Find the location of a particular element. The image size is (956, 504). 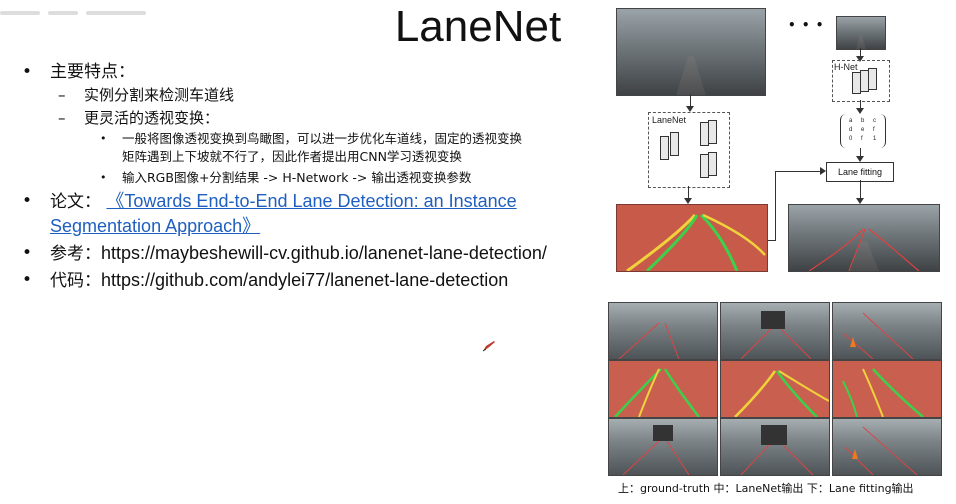

sub-bullet-perspective: 更灵活的透视变换： is located at coordinates (314, 118).